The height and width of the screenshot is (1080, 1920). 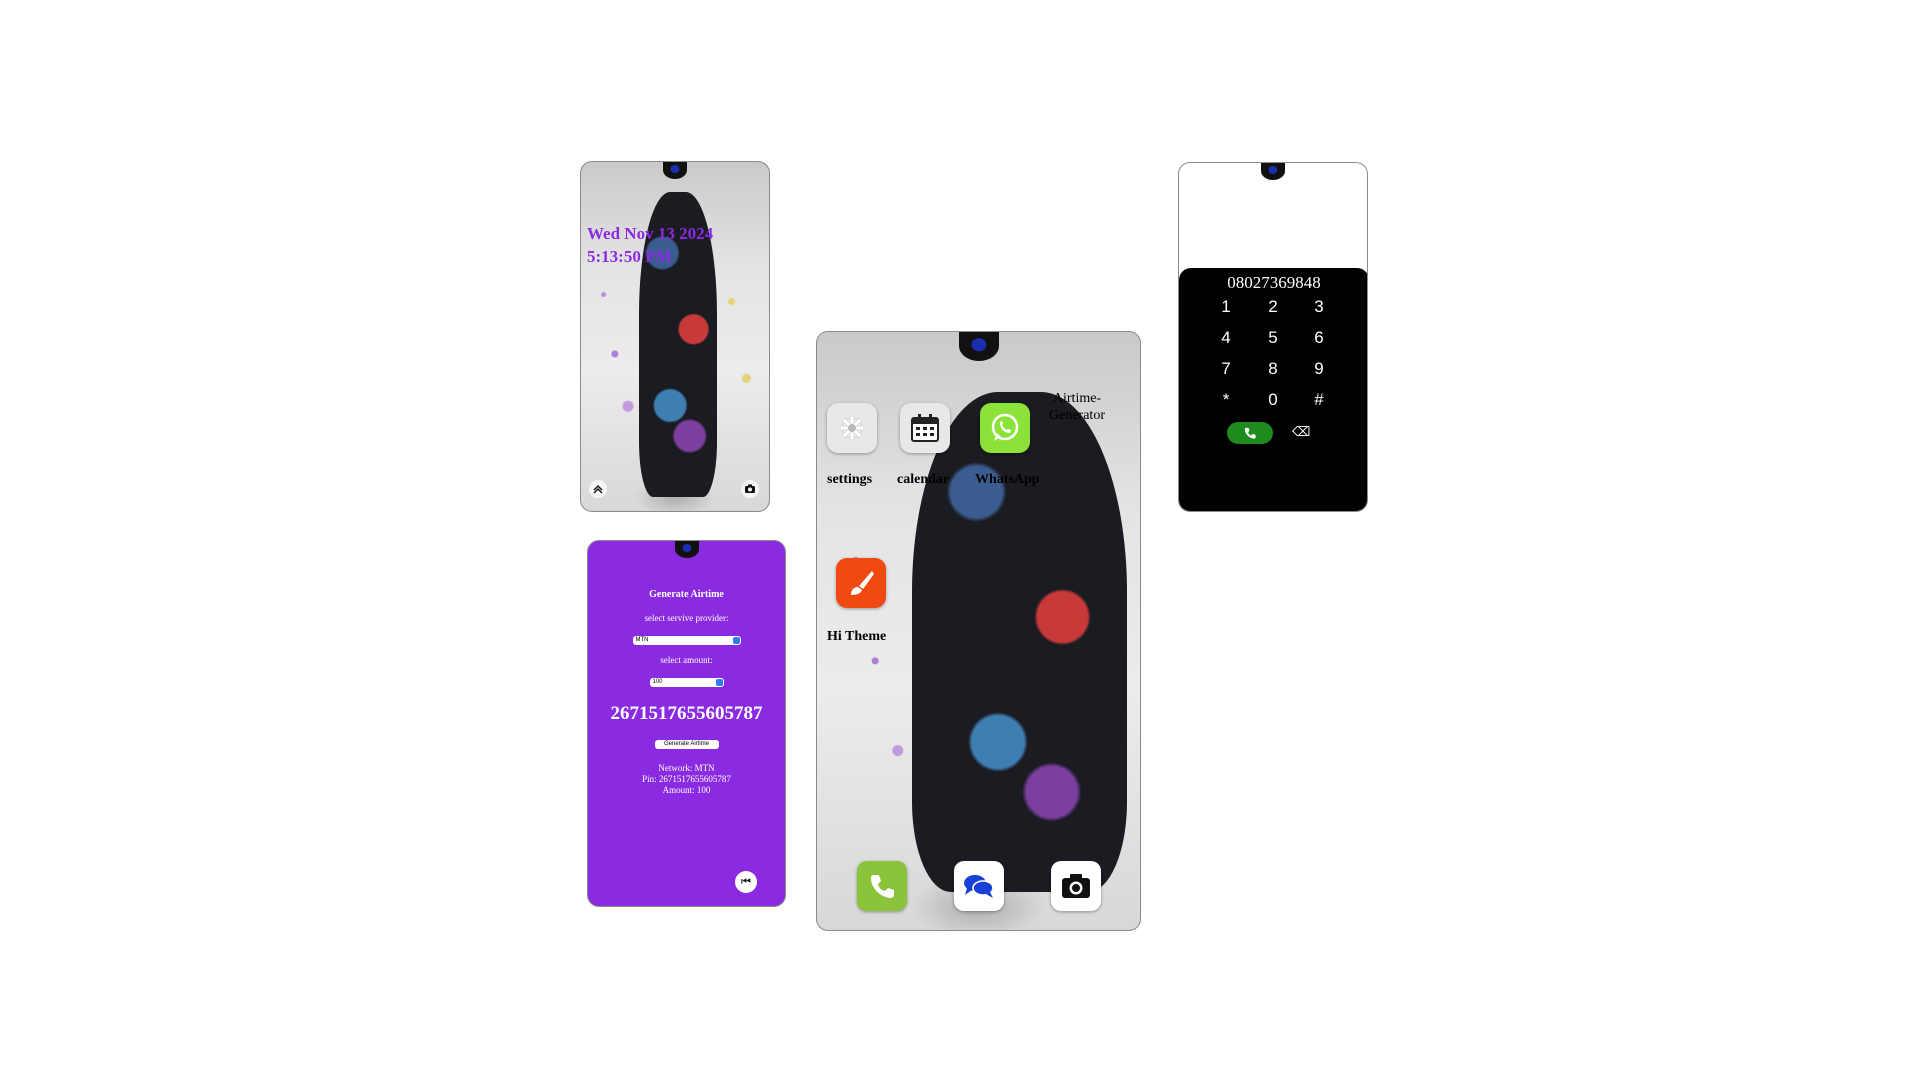 I want to click on lock-screen-phone: Wed Nov 13 2024 5:13:50 PM, so click(x=675, y=336).